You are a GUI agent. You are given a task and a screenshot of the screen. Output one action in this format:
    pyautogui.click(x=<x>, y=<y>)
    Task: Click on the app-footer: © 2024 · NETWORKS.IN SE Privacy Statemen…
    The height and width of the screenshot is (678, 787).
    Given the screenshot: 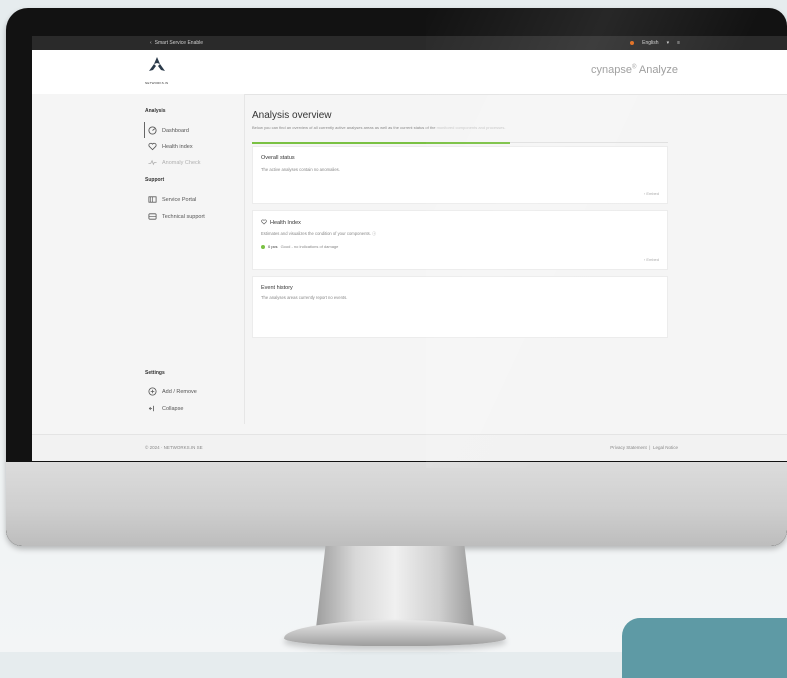 What is the action you would take?
    pyautogui.click(x=409, y=447)
    